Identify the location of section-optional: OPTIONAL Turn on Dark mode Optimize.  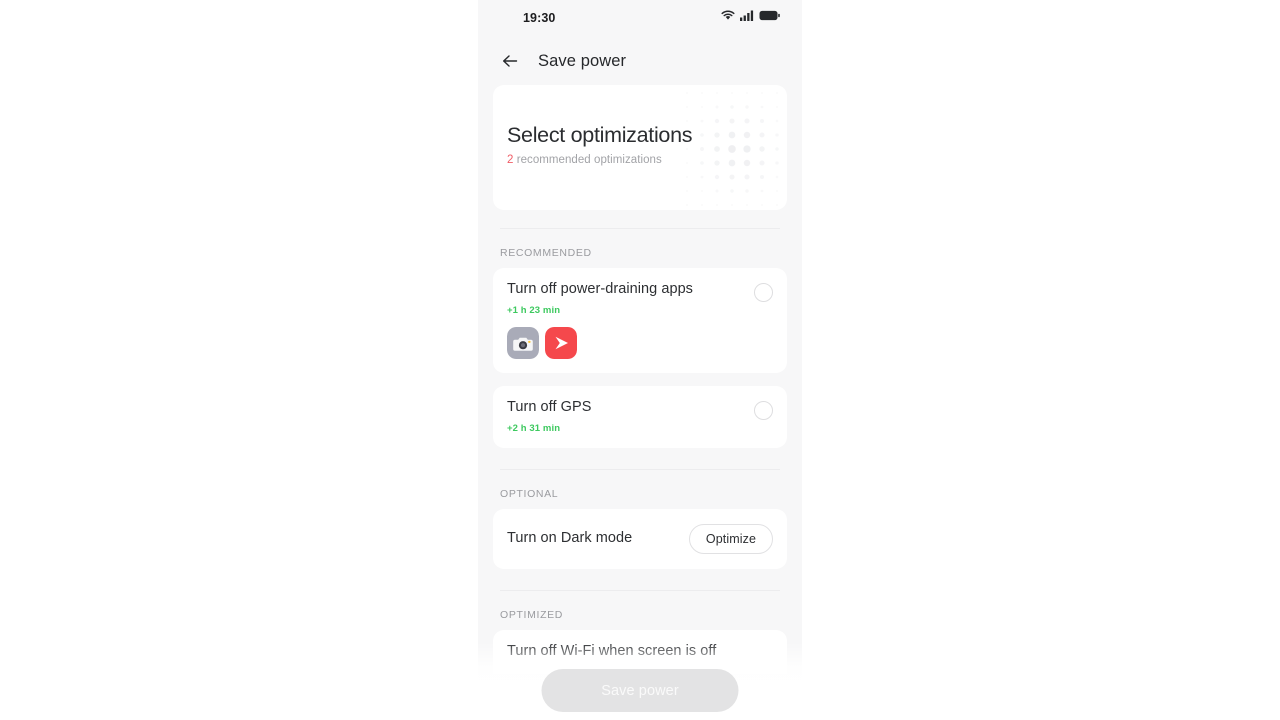
(640, 518).